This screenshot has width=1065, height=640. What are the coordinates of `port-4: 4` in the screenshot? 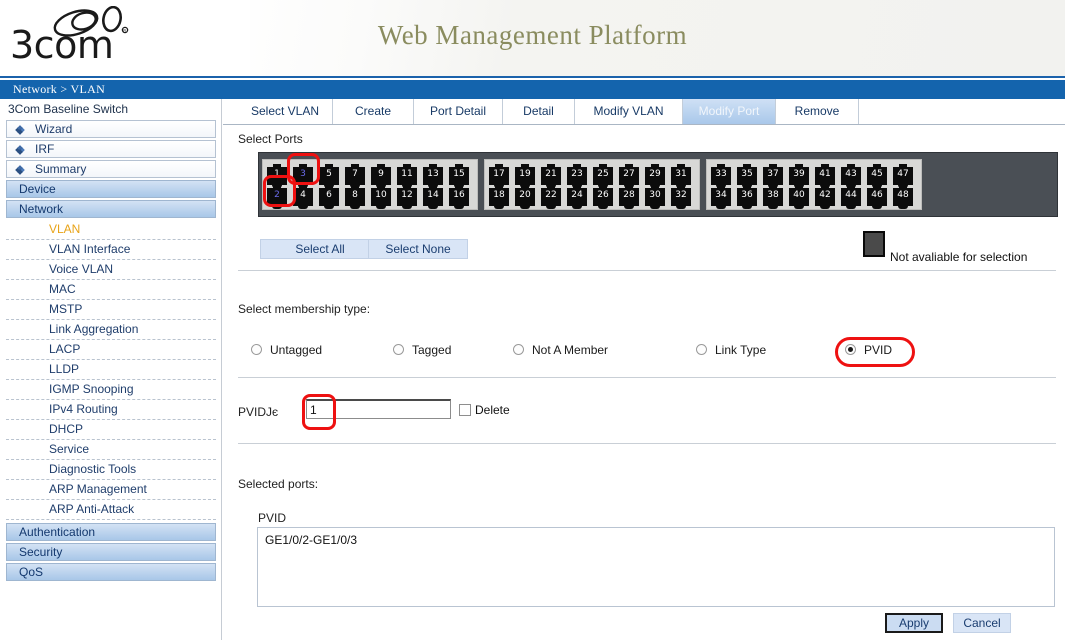 It's located at (303, 197).